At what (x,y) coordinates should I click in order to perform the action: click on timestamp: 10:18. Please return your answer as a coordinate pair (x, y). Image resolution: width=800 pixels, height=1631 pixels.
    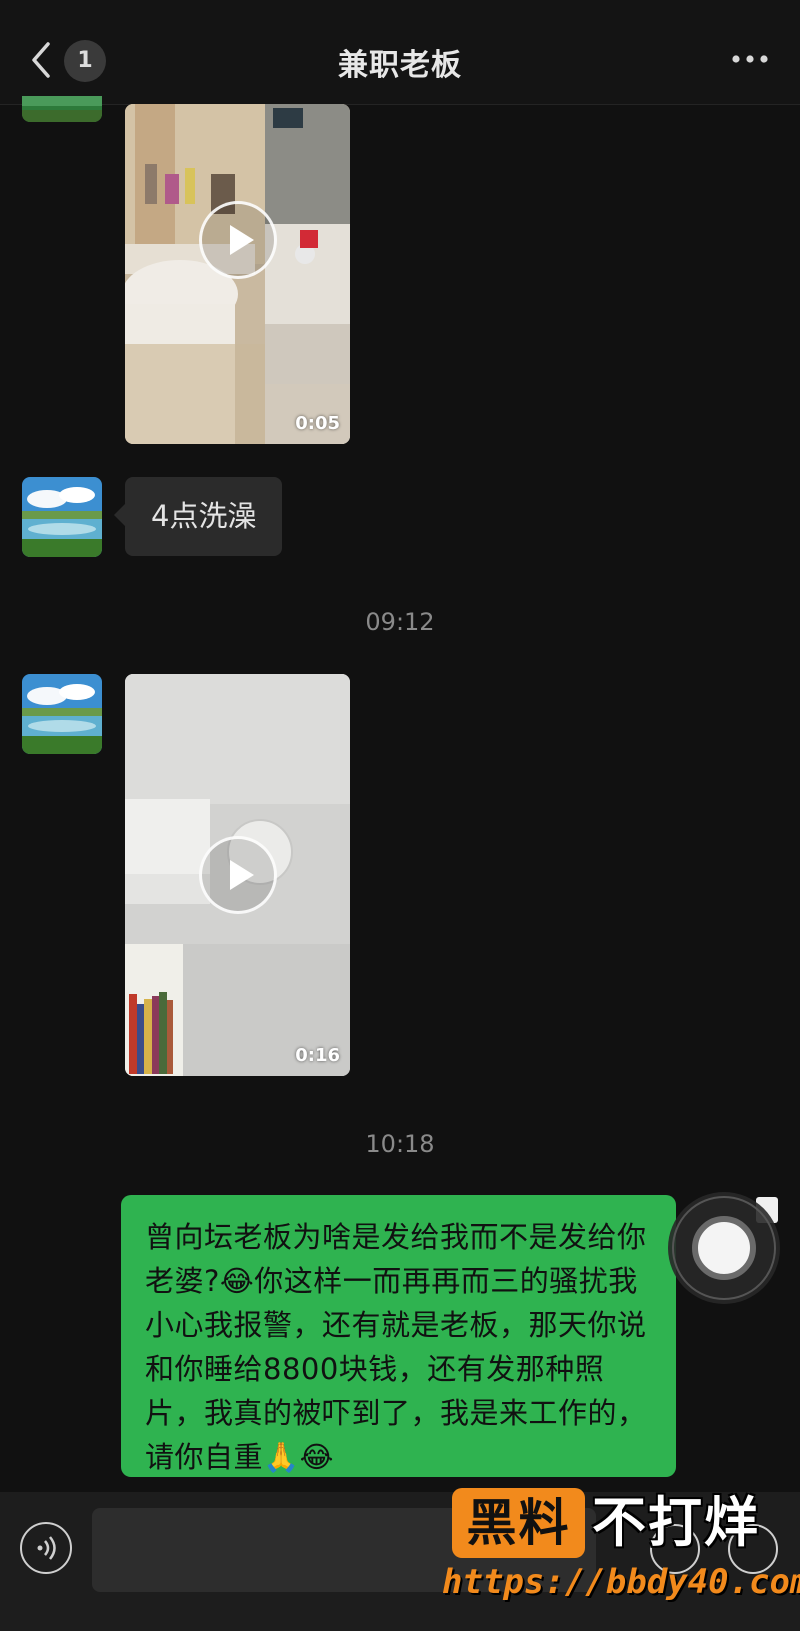
    Looking at the image, I should click on (400, 1144).